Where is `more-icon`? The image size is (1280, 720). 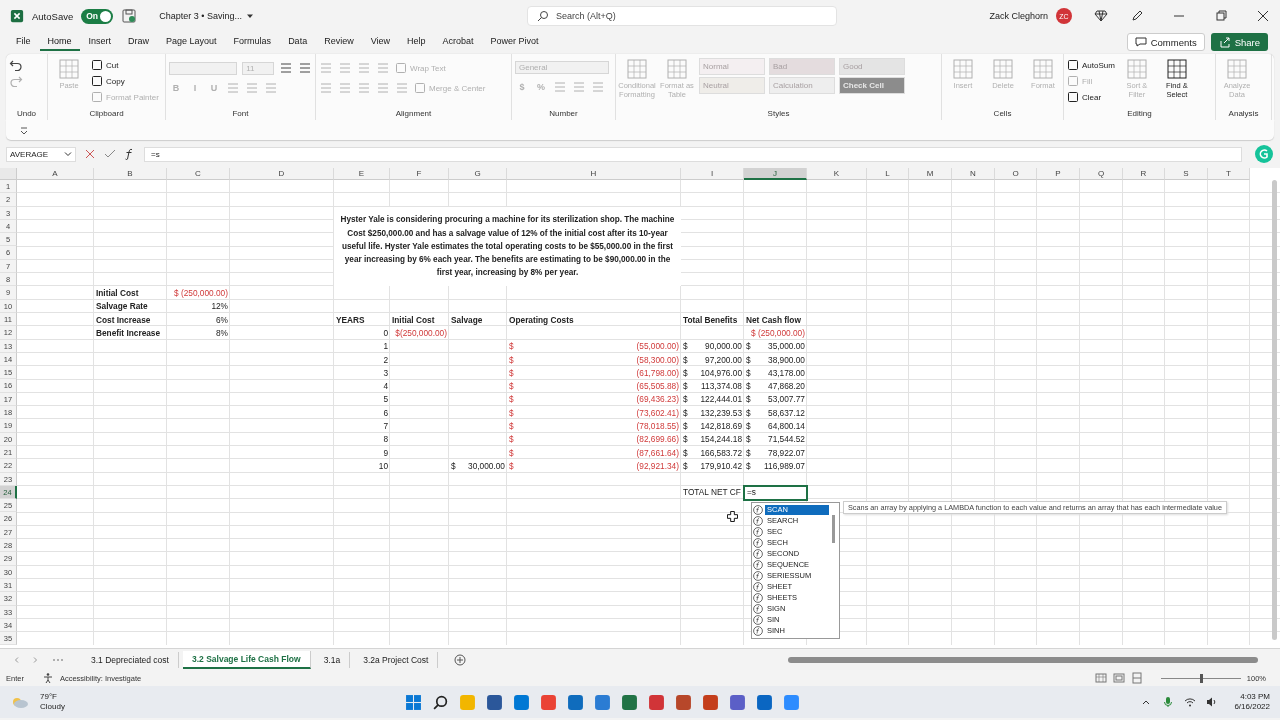
more-icon is located at coordinates (58, 659).